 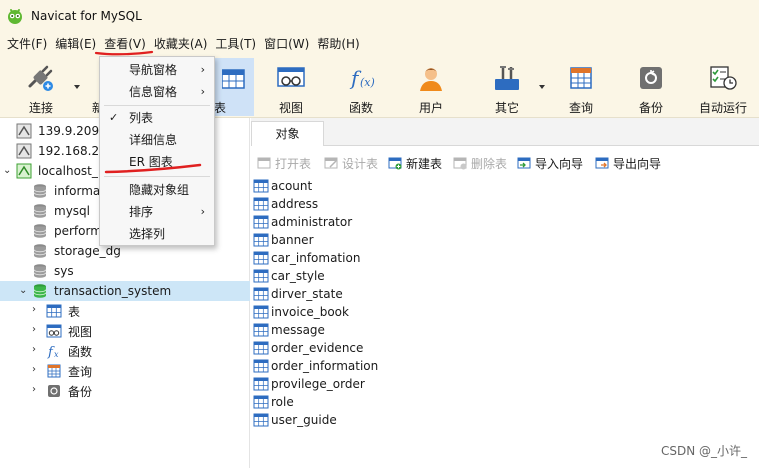 What do you see at coordinates (360, 108) in the screenshot?
I see `function-label: 函数` at bounding box center [360, 108].